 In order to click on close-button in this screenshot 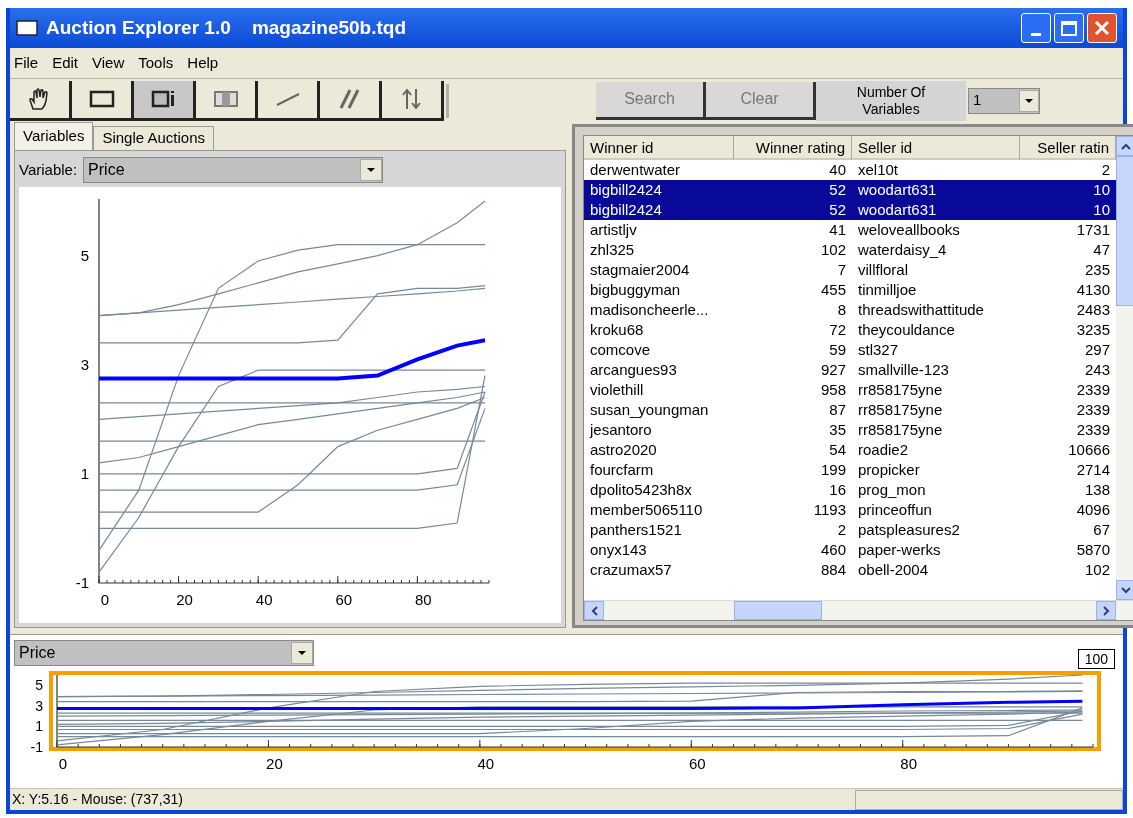, I will do `click(1102, 28)`.